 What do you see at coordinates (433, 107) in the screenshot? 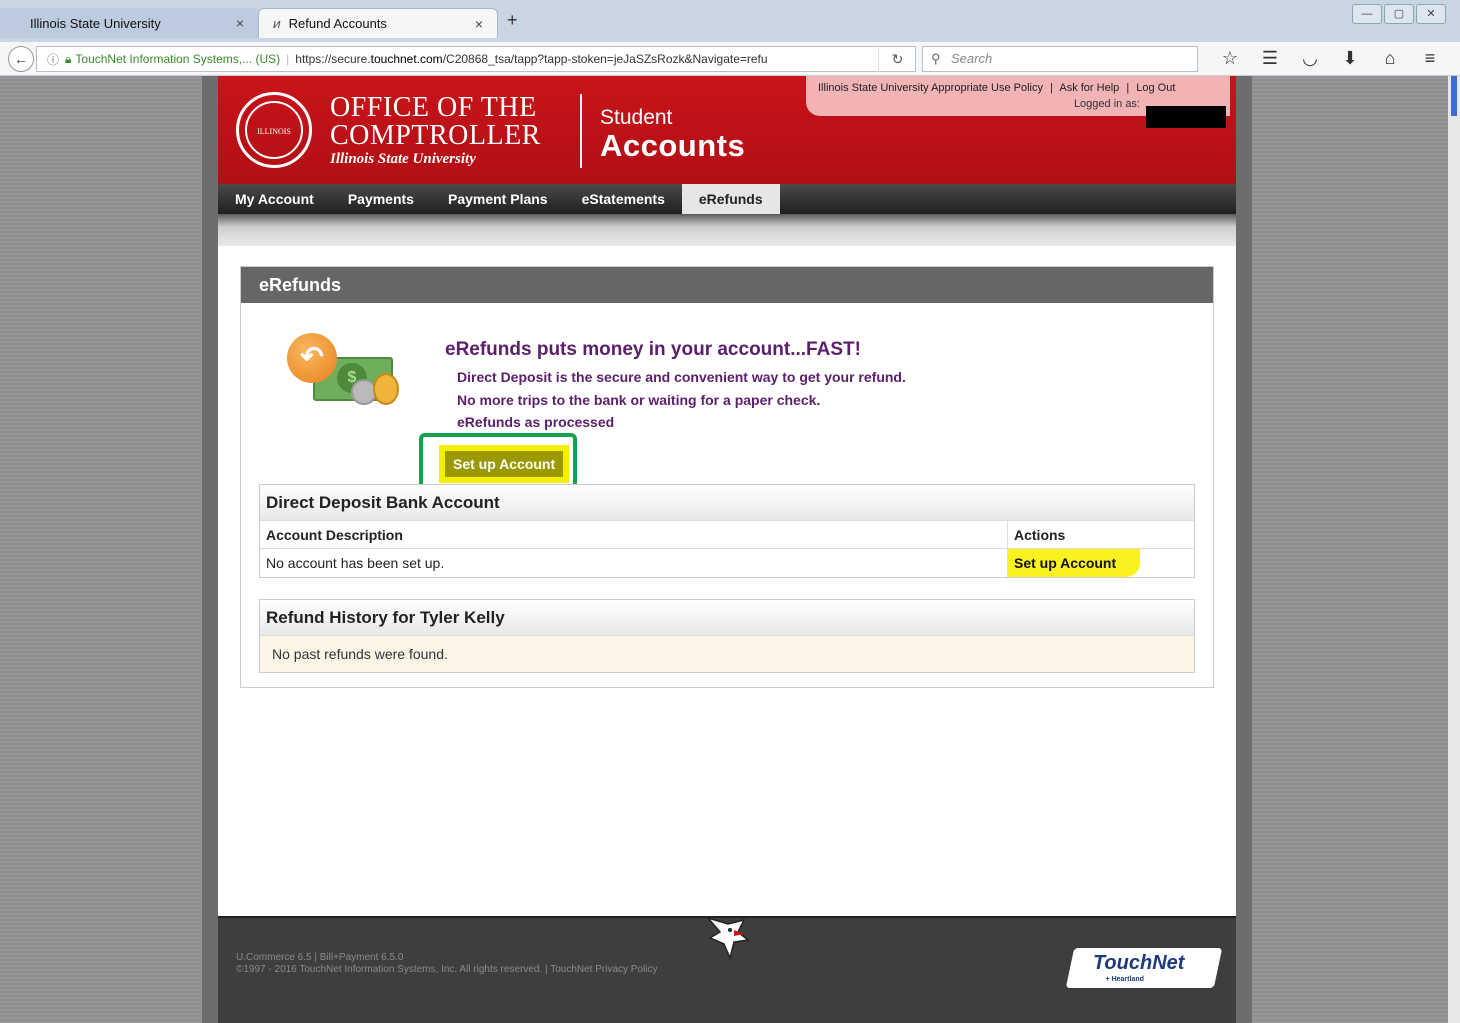
I see `office-line1: Office of the` at bounding box center [433, 107].